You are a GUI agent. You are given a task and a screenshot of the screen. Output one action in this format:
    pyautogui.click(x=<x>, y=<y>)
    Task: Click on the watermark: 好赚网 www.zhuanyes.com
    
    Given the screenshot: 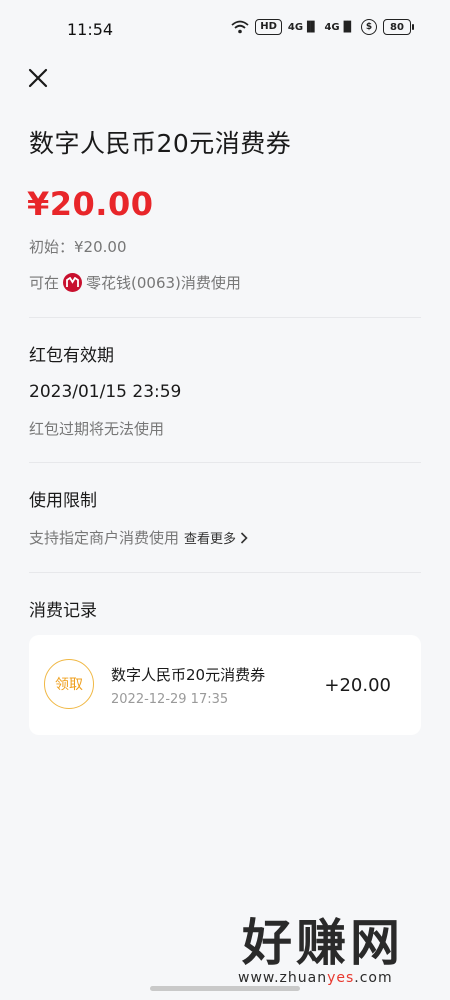 What is the action you would take?
    pyautogui.click(x=338, y=953)
    